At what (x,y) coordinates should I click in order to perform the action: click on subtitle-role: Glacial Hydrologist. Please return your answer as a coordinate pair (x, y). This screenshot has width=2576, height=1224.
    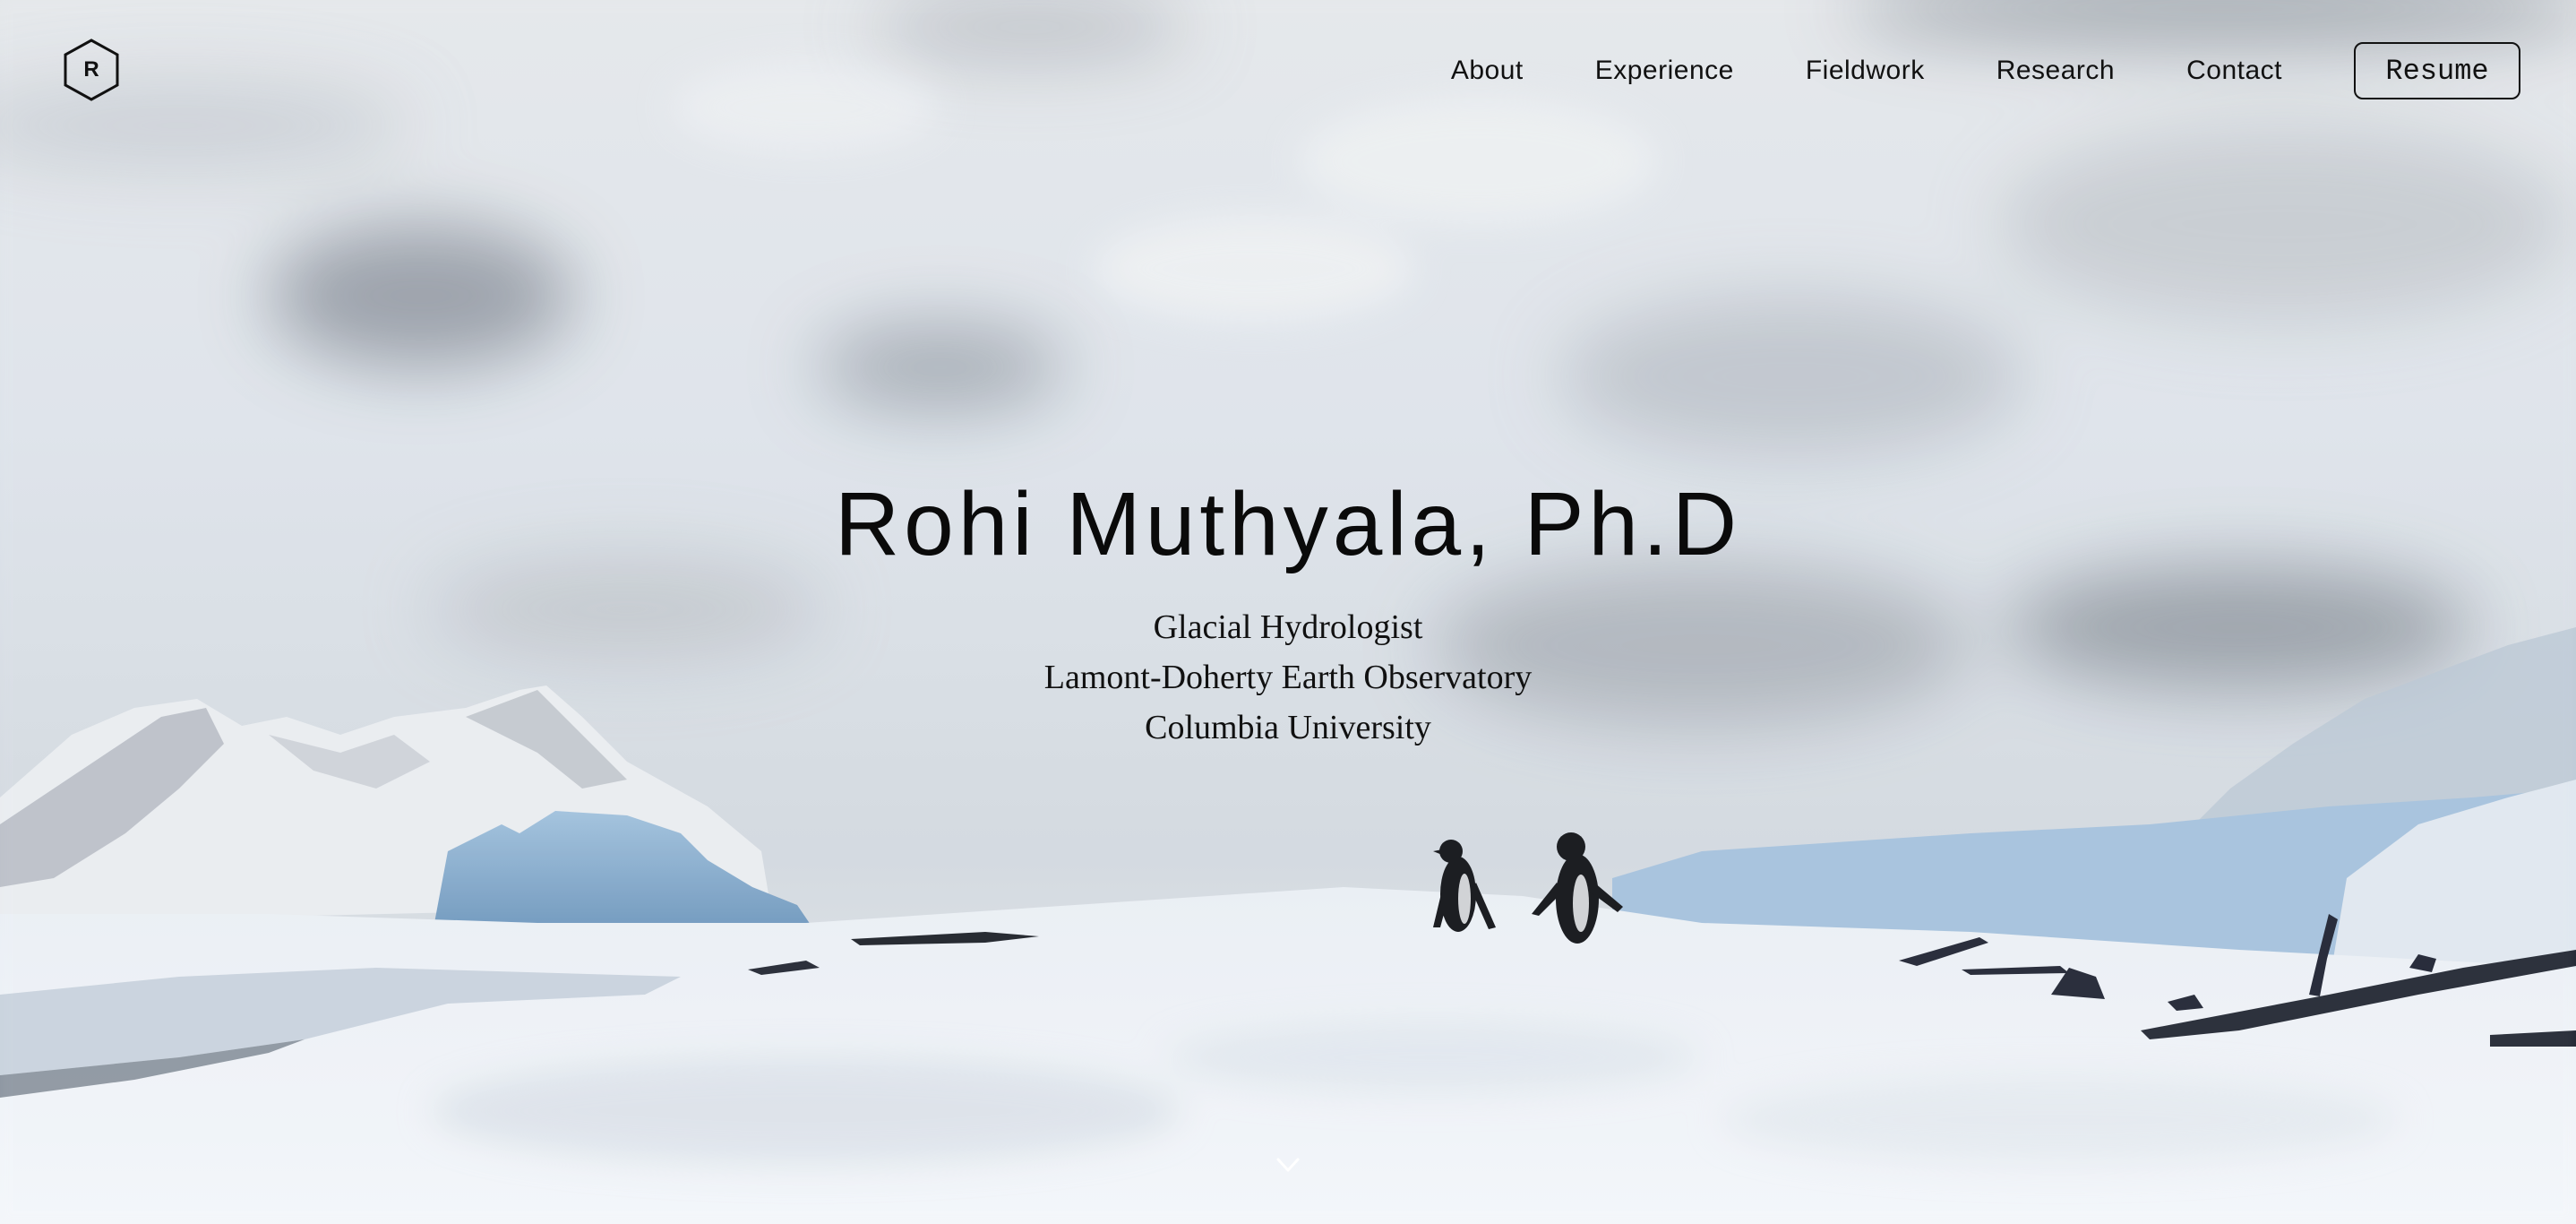
    Looking at the image, I should click on (1288, 627).